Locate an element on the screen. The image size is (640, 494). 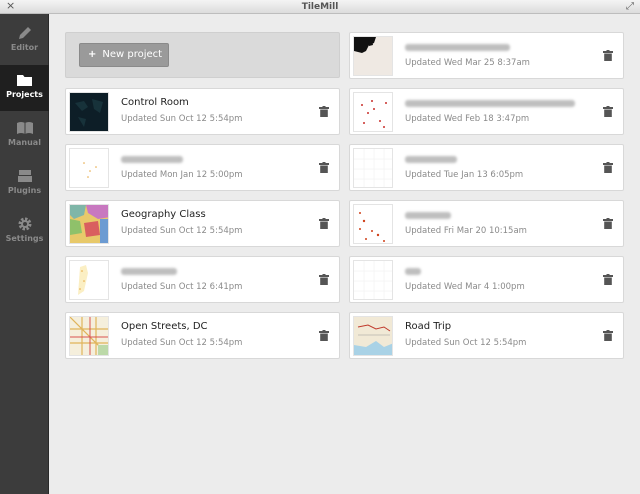
new-project-label: New project is located at coordinates (132, 54).